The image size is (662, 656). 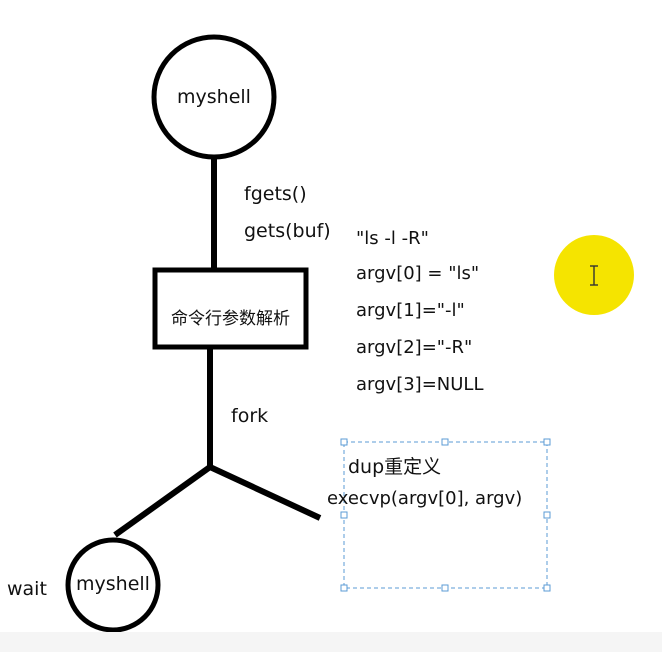 What do you see at coordinates (420, 384) in the screenshot?
I see `argv-line-3: argv[3]=NULL` at bounding box center [420, 384].